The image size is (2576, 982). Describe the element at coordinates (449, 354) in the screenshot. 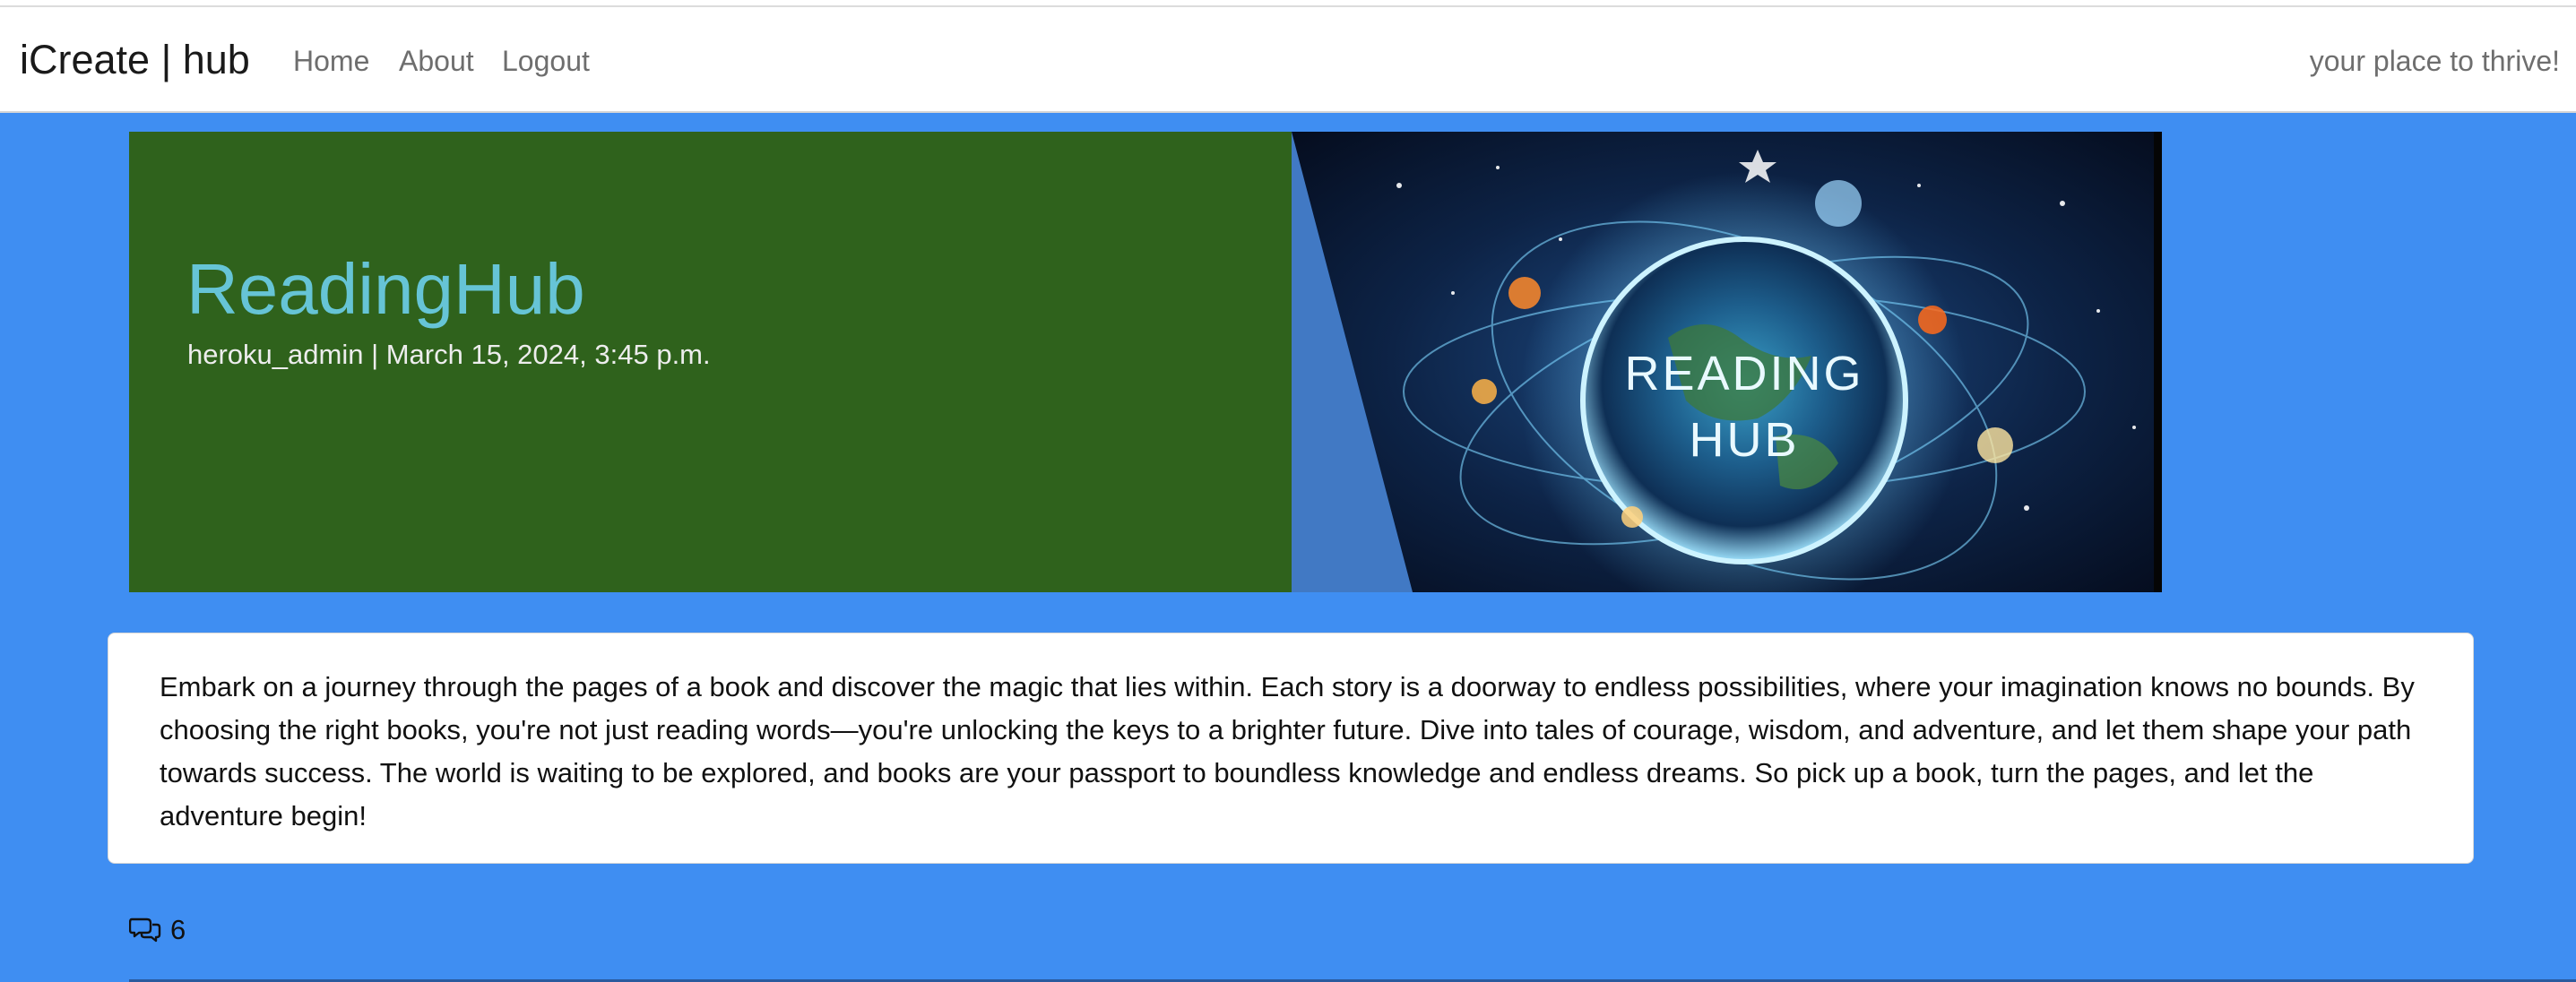

I see `post-author-date: heroku_admin | March 15, 2024, 3:45 p.m.` at that location.